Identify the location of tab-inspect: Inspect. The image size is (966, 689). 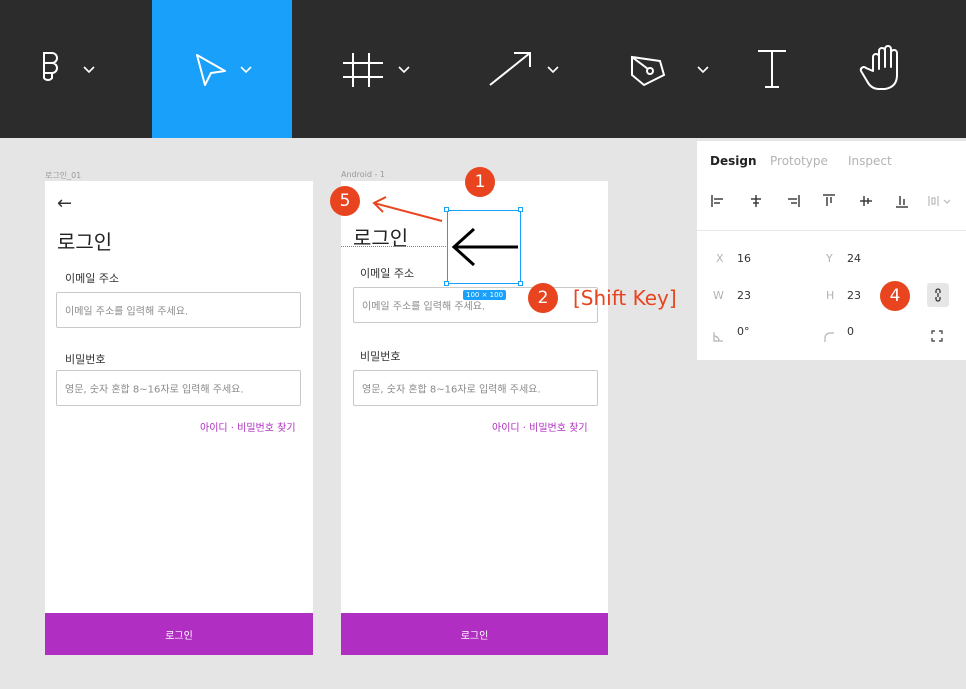
(870, 161).